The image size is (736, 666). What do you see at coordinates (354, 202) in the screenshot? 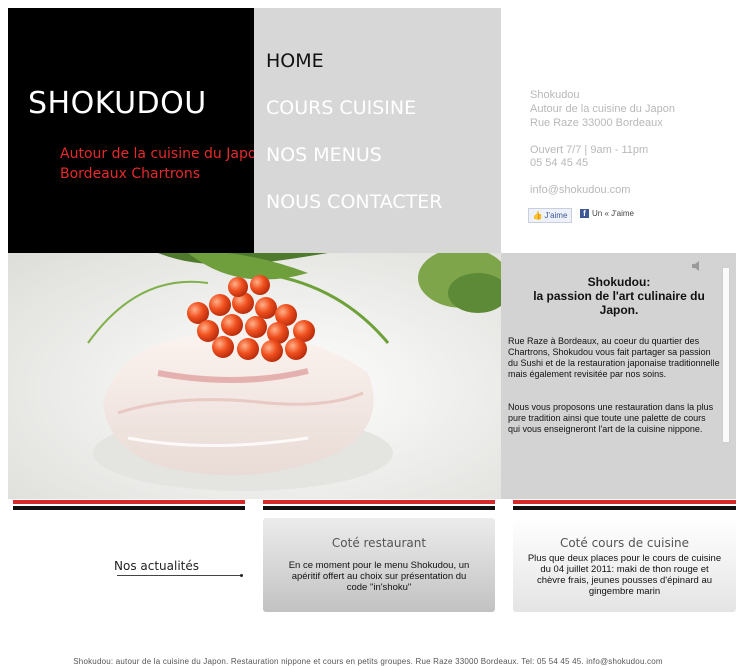
I see `nav-nous-contacter: NOUS CONTACTER` at bounding box center [354, 202].